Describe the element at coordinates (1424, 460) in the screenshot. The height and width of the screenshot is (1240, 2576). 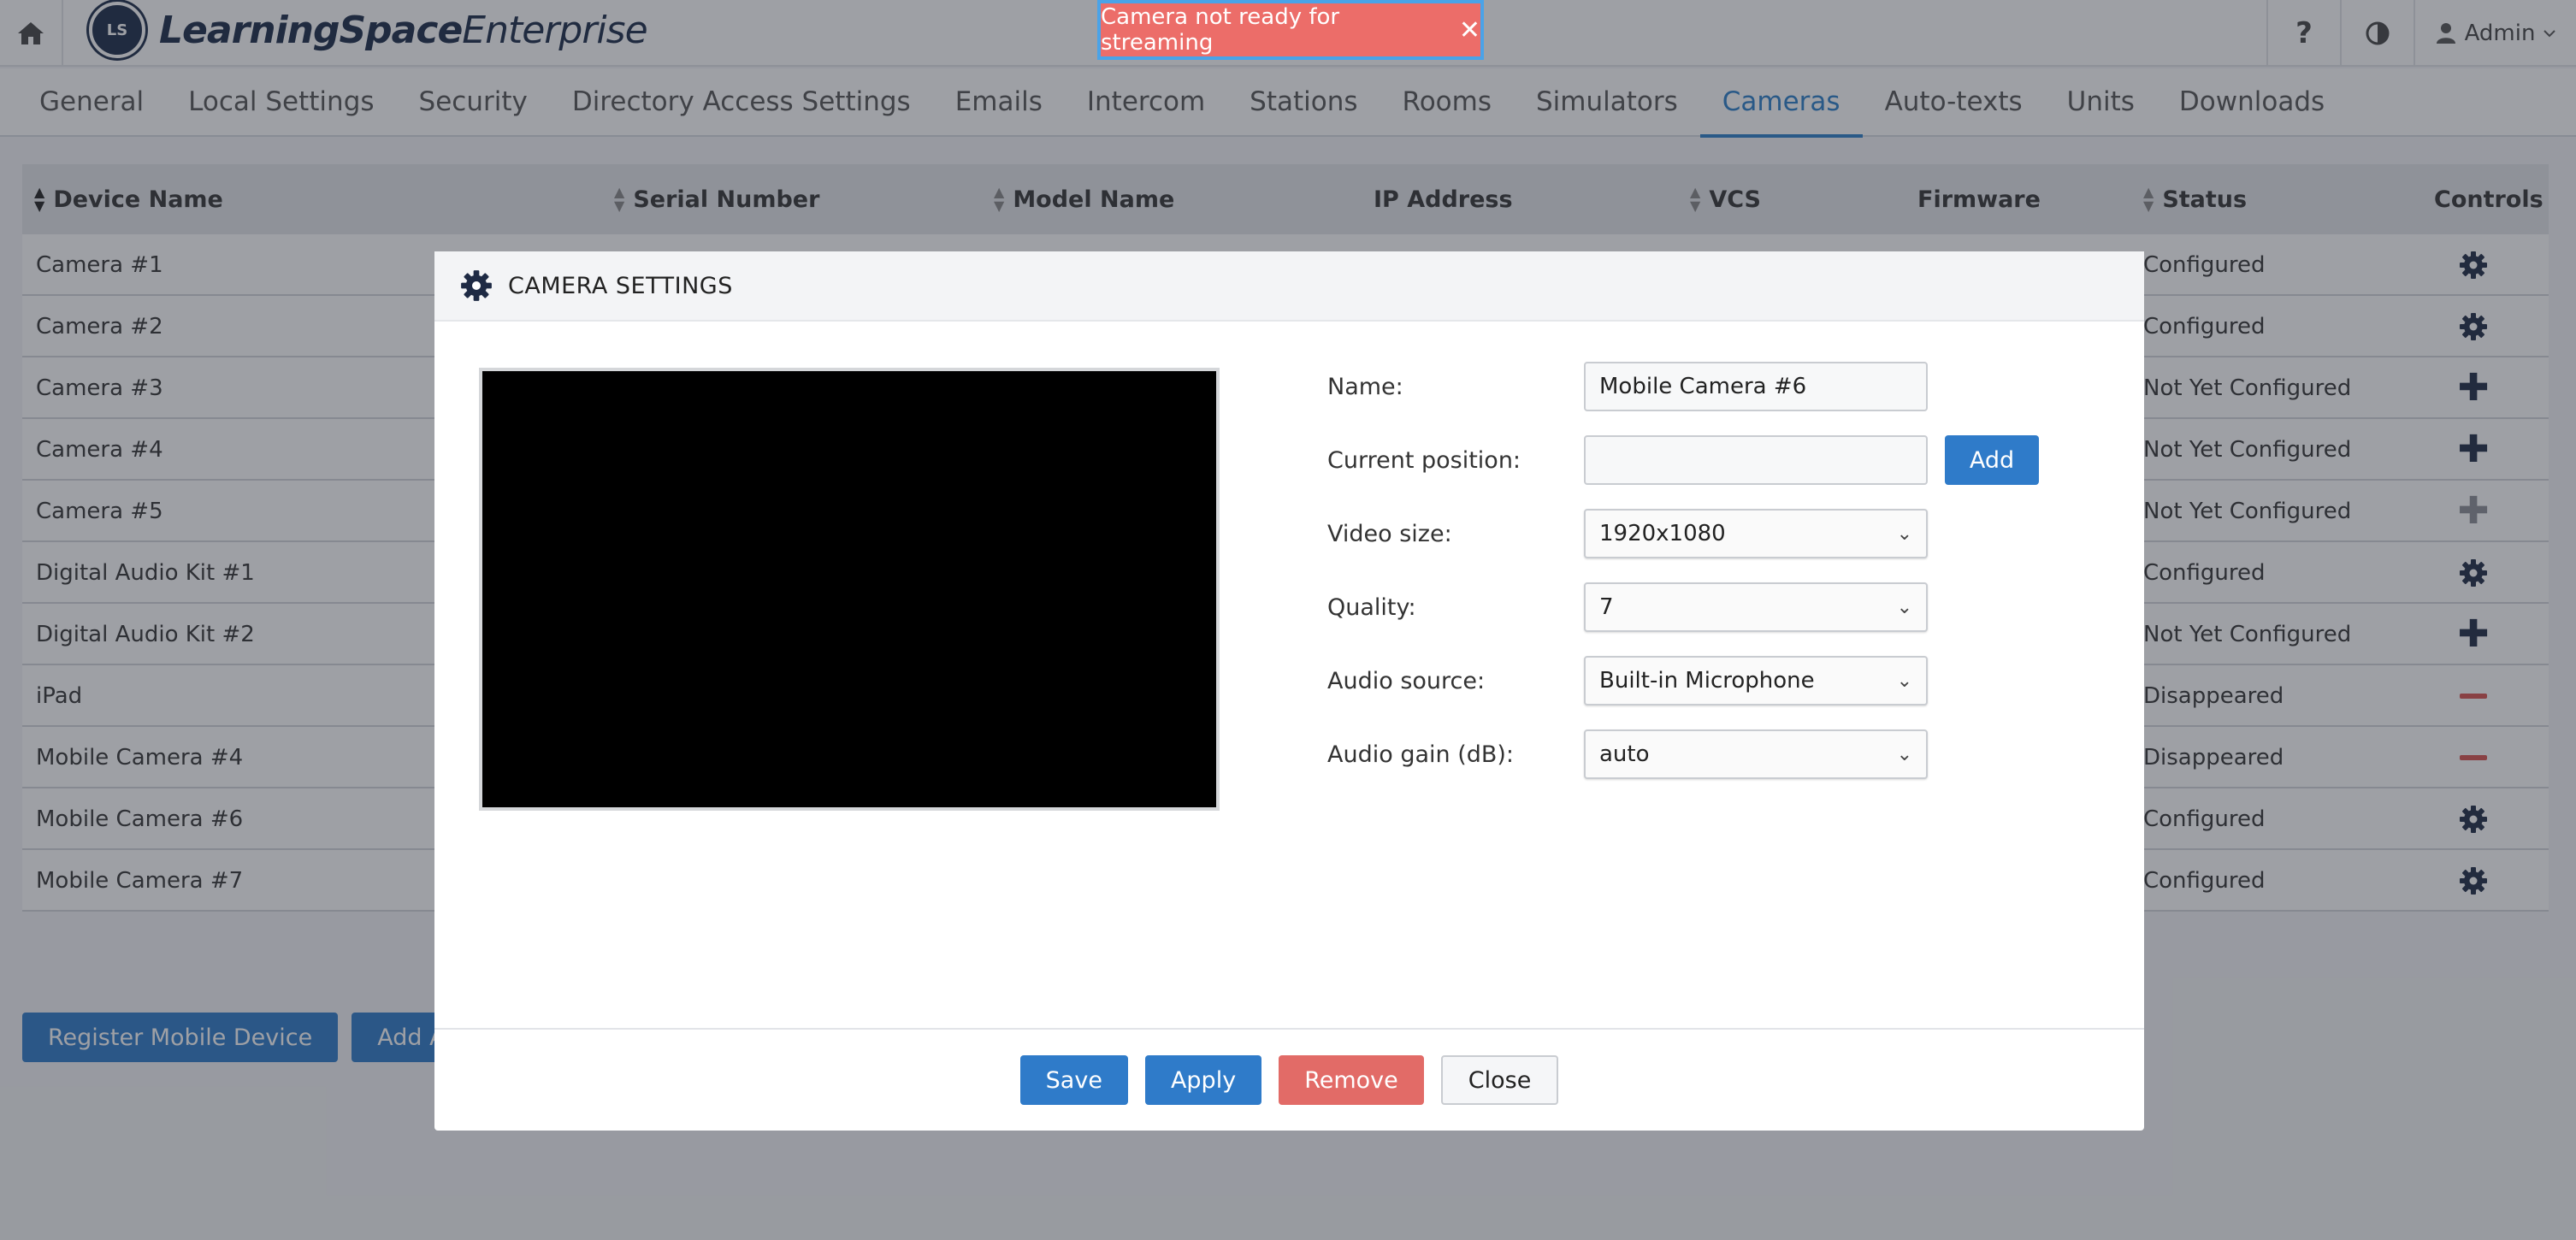
I see `position-label: Current position:` at that location.